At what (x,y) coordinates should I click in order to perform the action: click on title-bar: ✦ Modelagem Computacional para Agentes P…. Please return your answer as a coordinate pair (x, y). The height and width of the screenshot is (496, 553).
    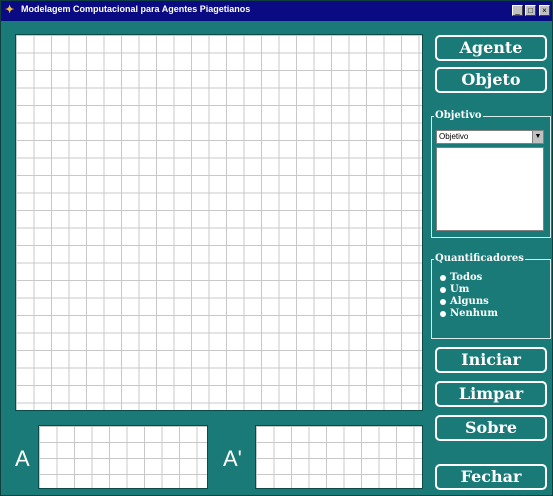
    Looking at the image, I should click on (276, 11).